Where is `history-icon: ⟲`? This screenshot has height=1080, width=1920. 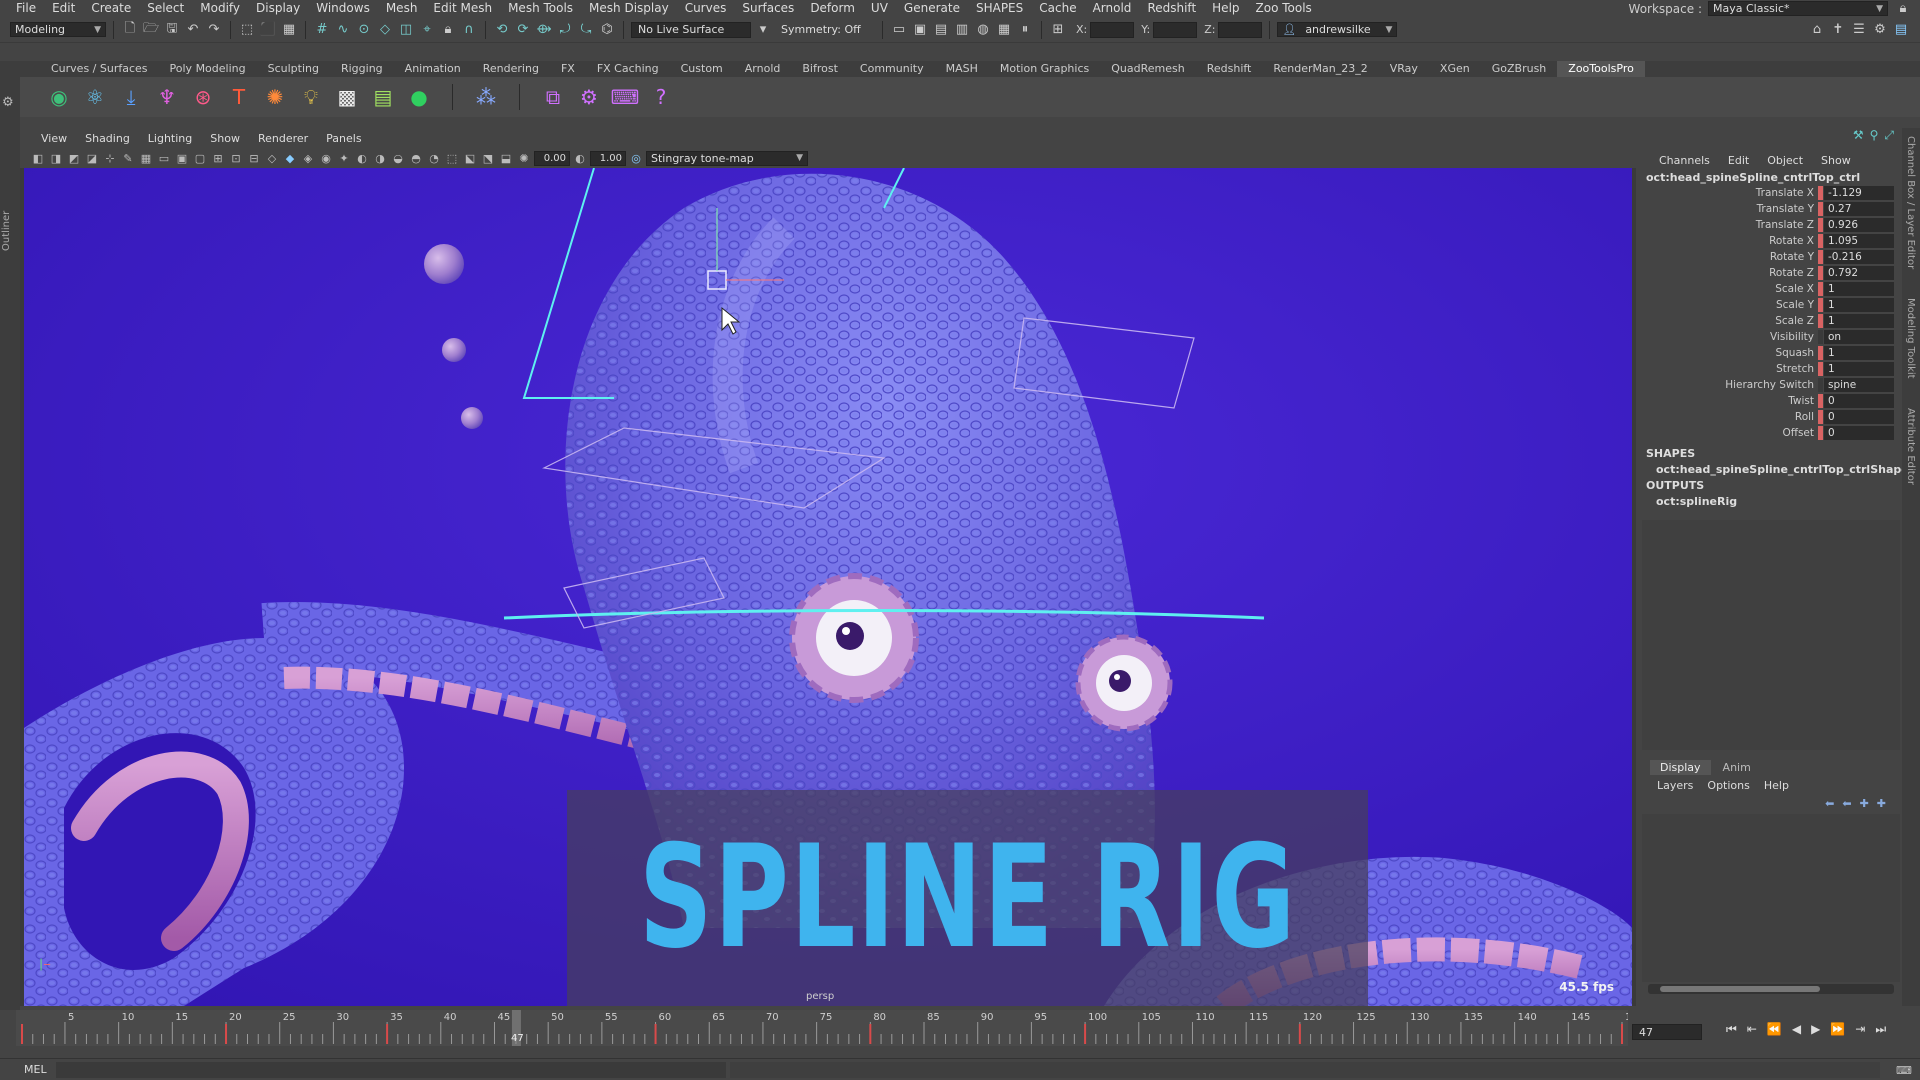 history-icon: ⟲ is located at coordinates (502, 30).